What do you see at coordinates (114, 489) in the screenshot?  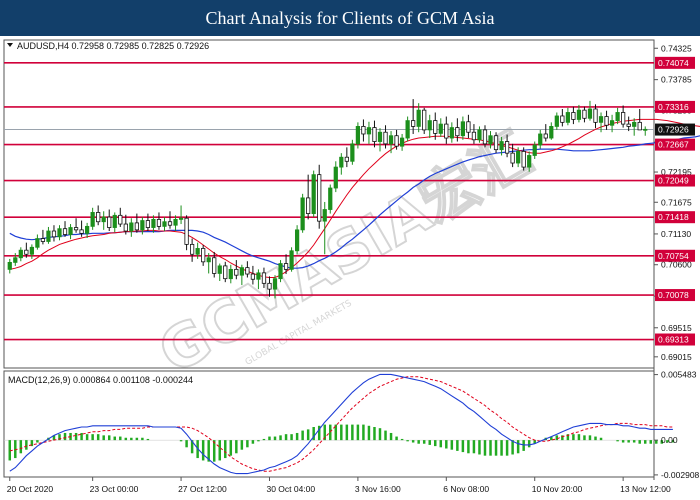 I see `time-tick-label: 23 Oct 00:00` at bounding box center [114, 489].